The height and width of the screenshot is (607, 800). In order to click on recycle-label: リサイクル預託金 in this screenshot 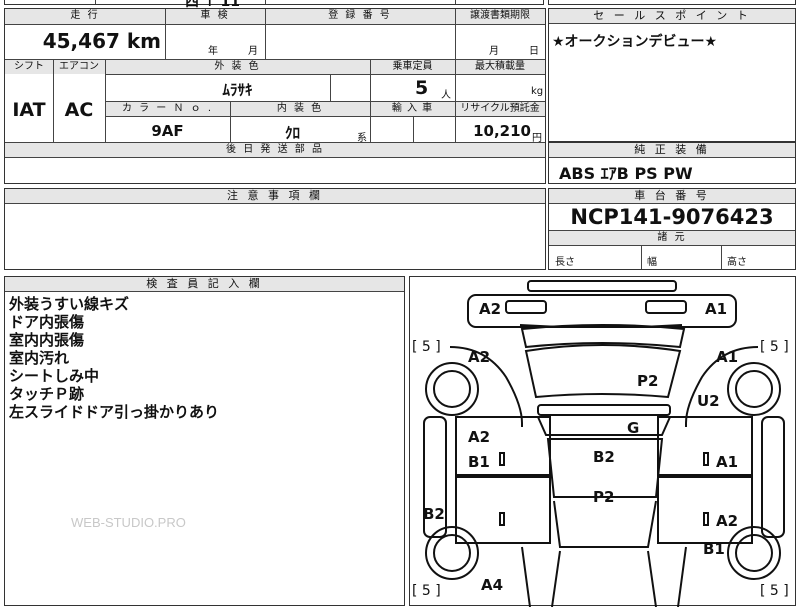, I will do `click(500, 109)`.